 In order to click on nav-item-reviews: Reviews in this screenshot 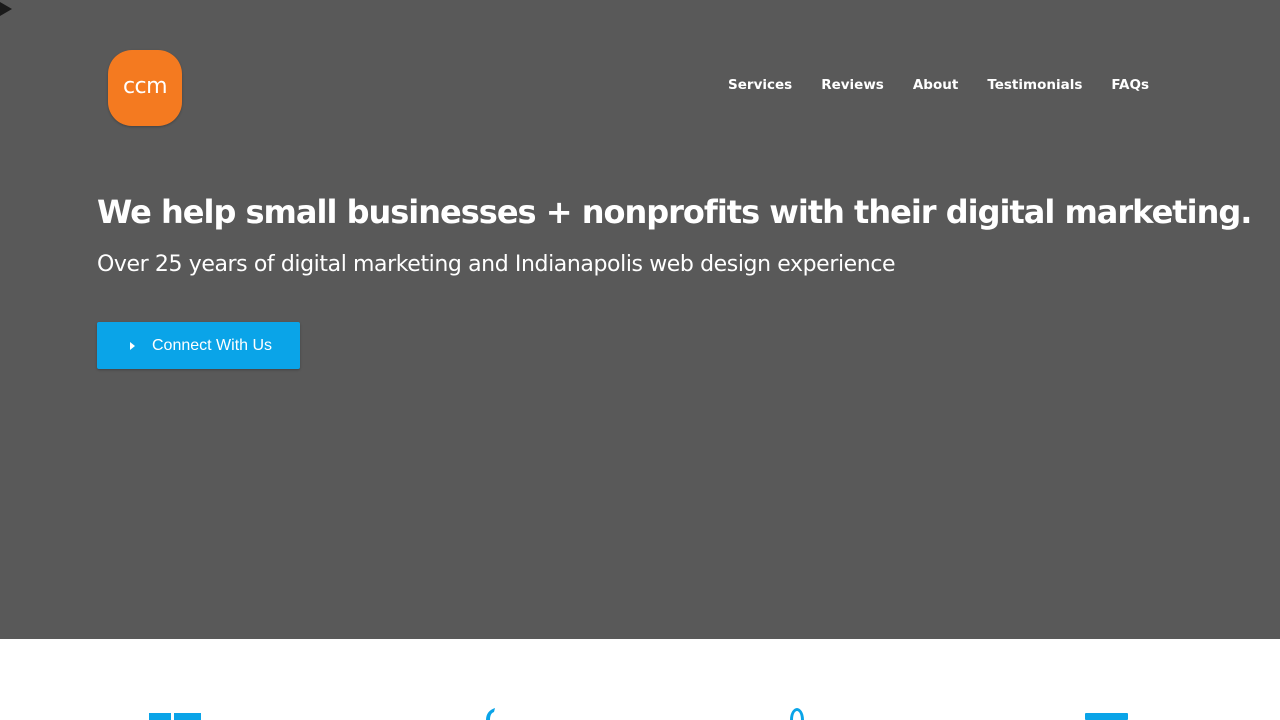, I will do `click(852, 85)`.